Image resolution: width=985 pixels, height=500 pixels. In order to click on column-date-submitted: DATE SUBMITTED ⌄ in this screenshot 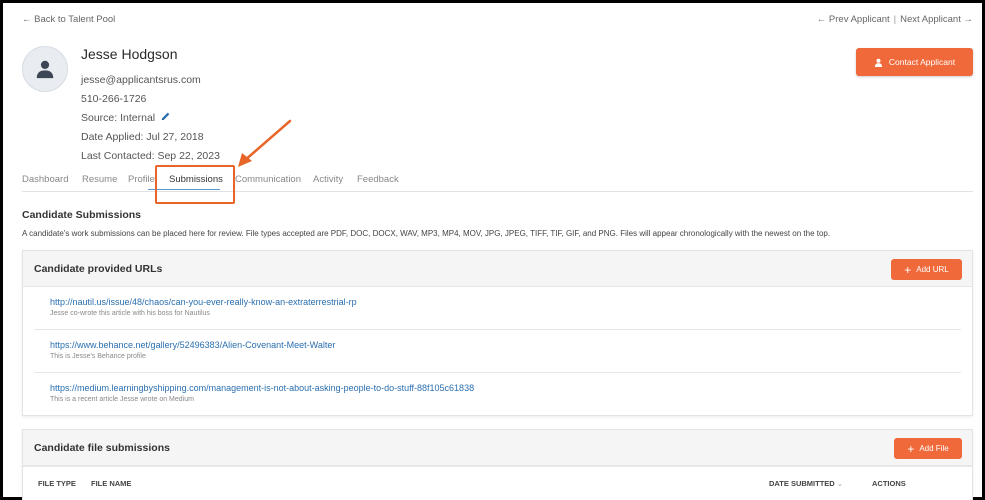, I will do `click(806, 483)`.